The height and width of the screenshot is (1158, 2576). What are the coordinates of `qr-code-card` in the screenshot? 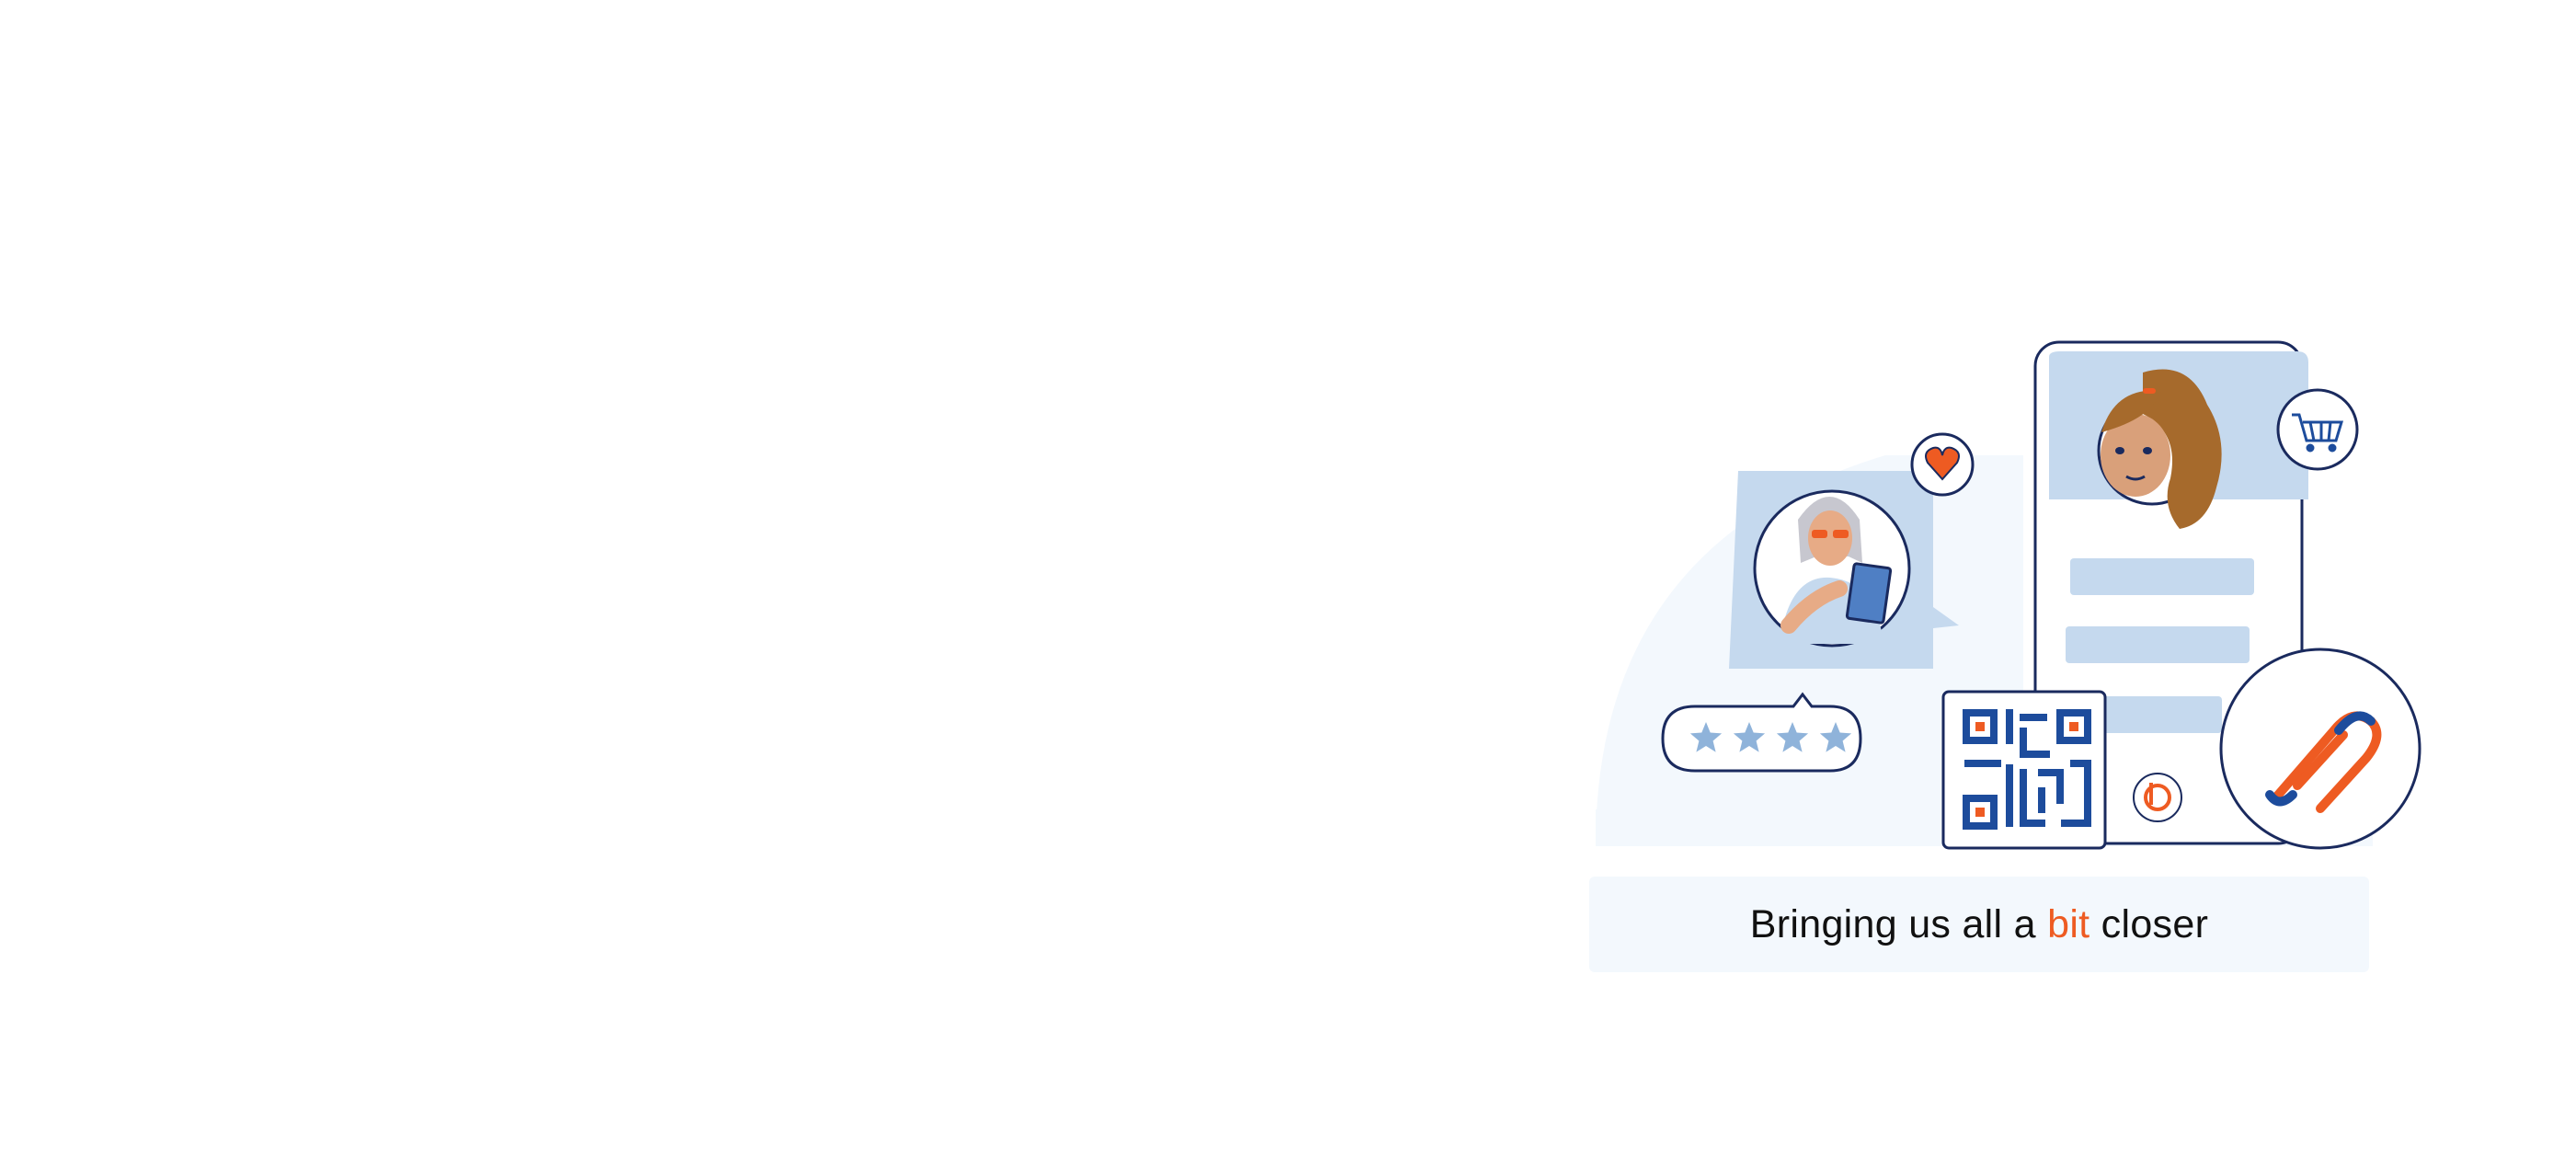 It's located at (2024, 770).